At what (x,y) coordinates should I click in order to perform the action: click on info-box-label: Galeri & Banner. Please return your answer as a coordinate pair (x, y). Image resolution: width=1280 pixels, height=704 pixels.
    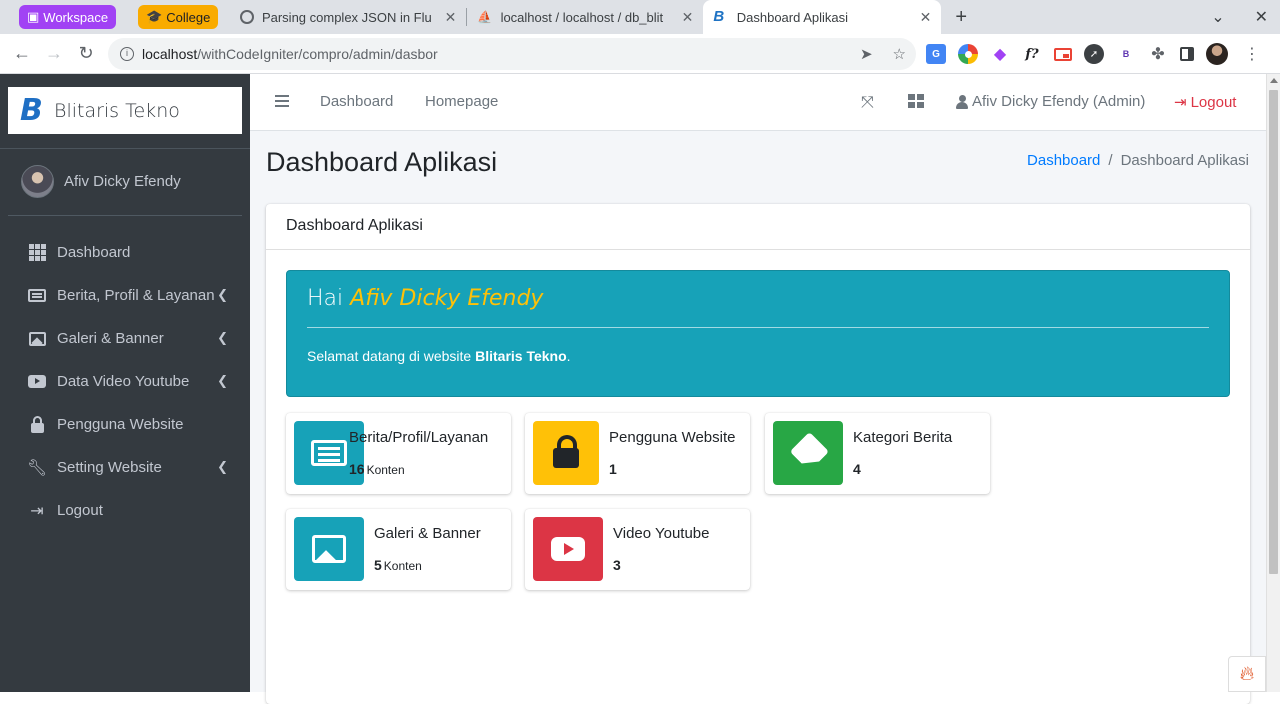
    Looking at the image, I should click on (427, 533).